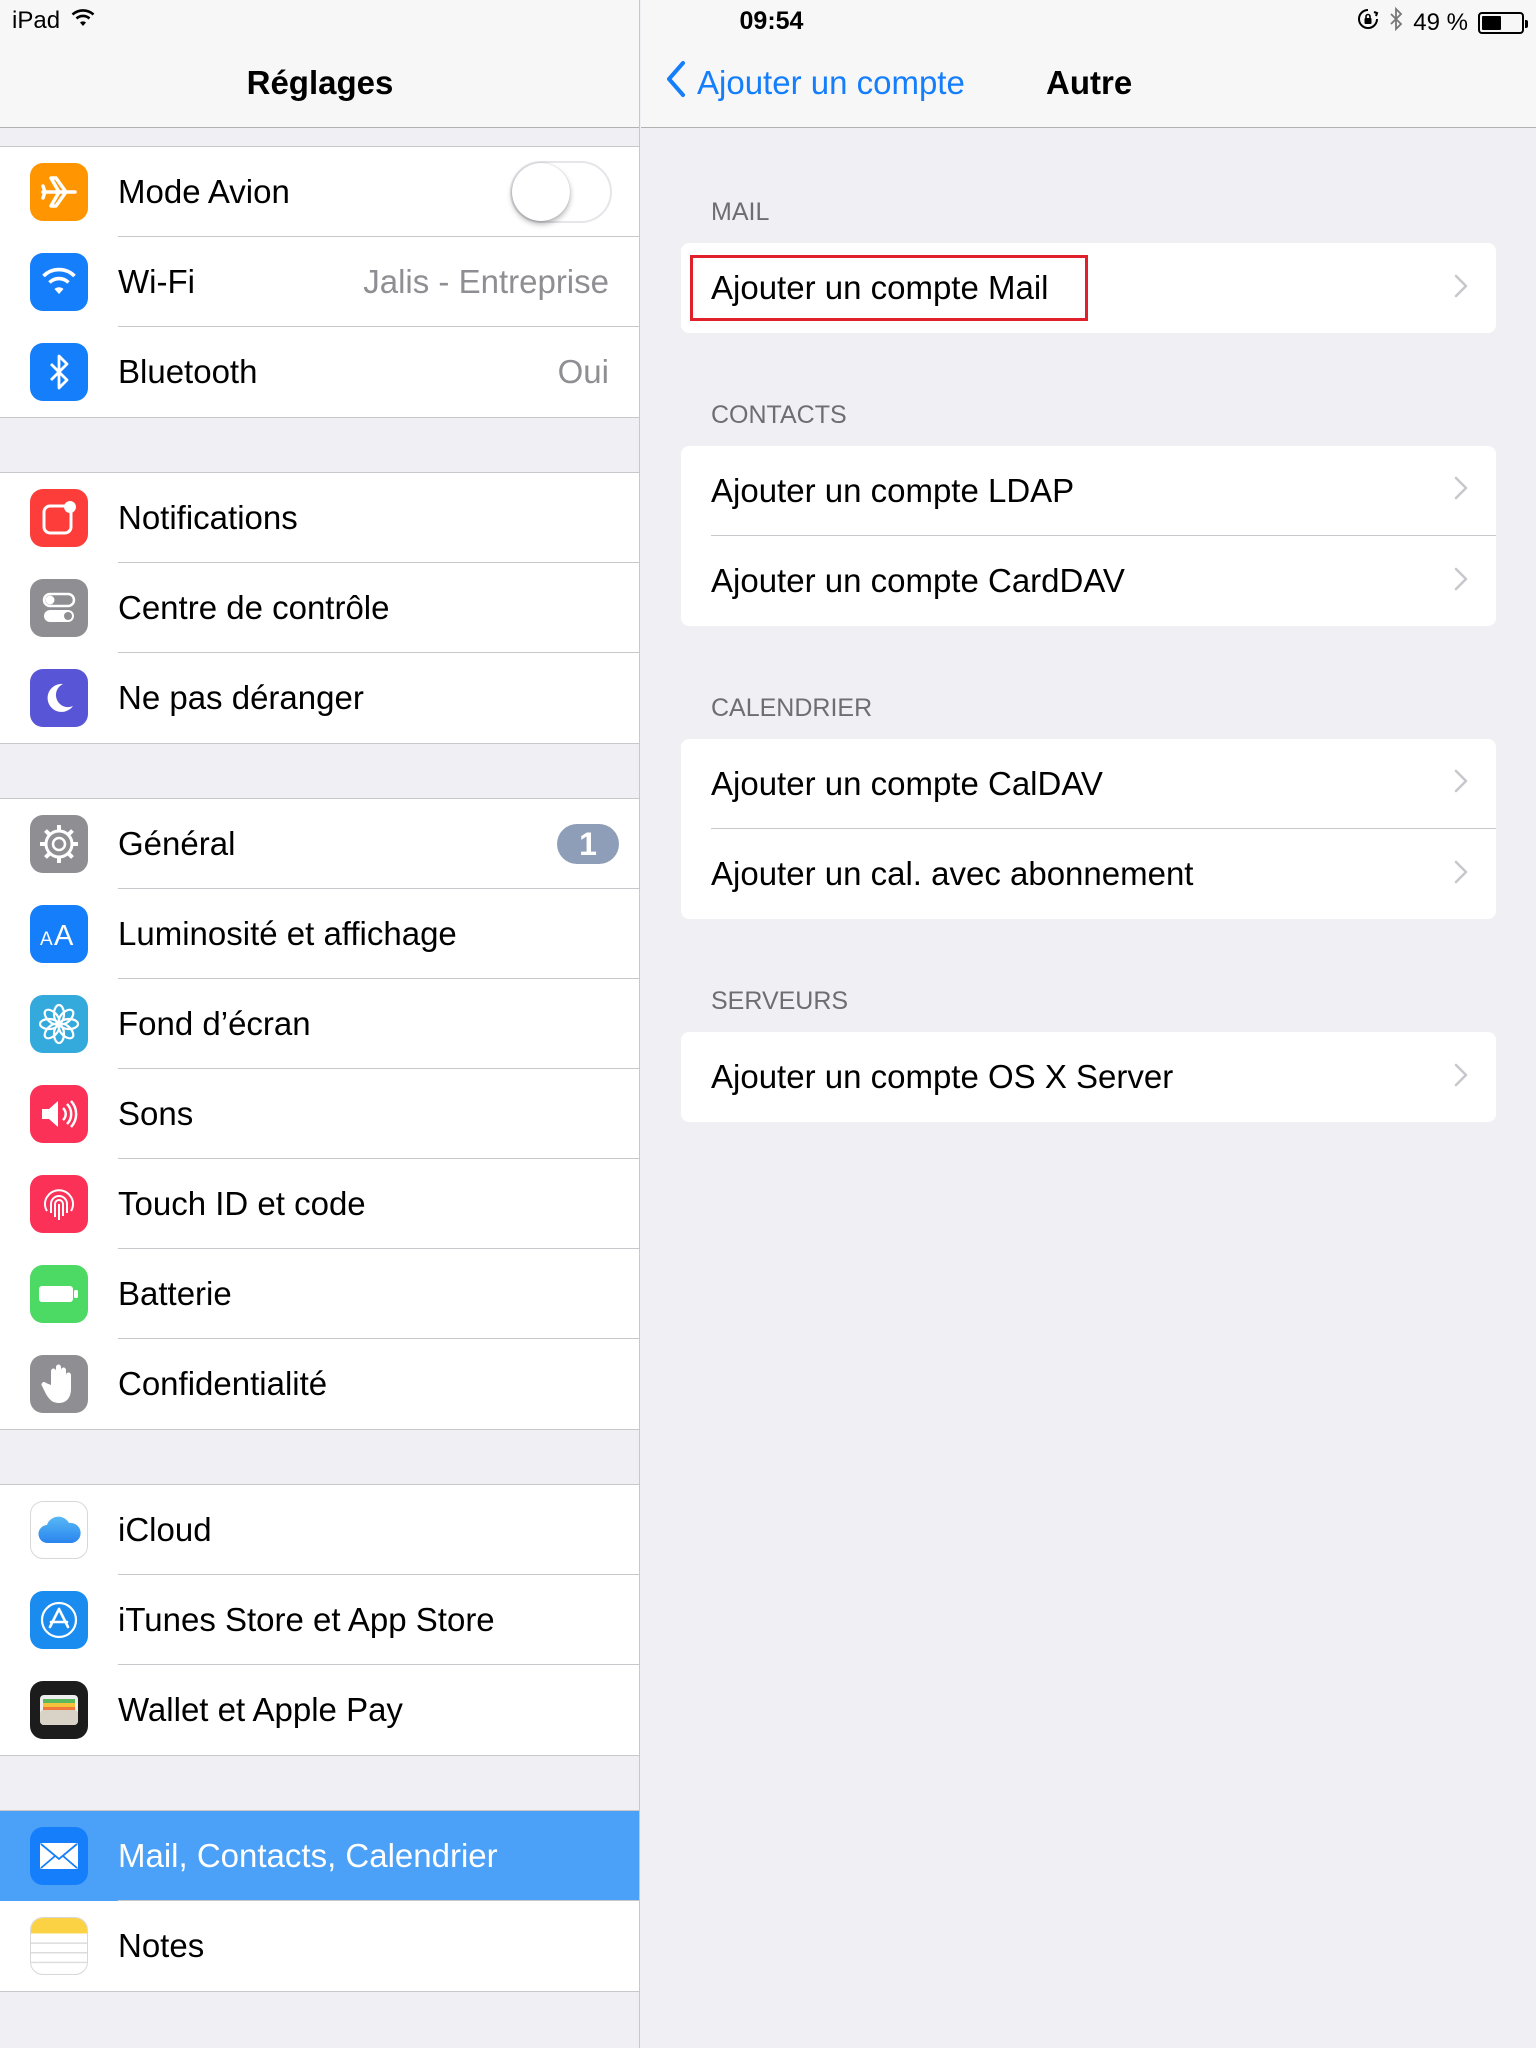  What do you see at coordinates (59, 192) in the screenshot?
I see `airplane-icon` at bounding box center [59, 192].